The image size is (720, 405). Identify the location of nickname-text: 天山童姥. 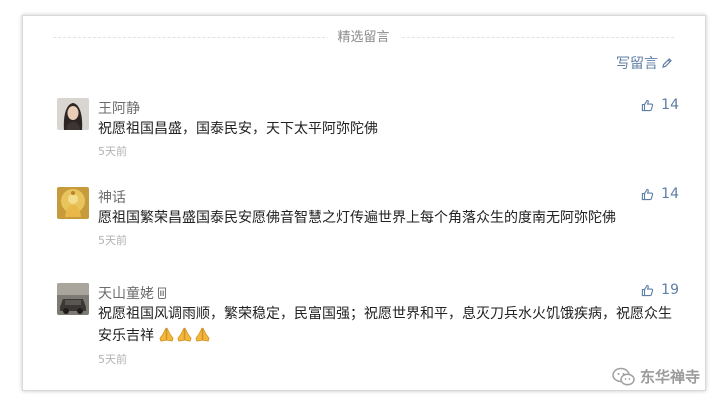
(126, 294).